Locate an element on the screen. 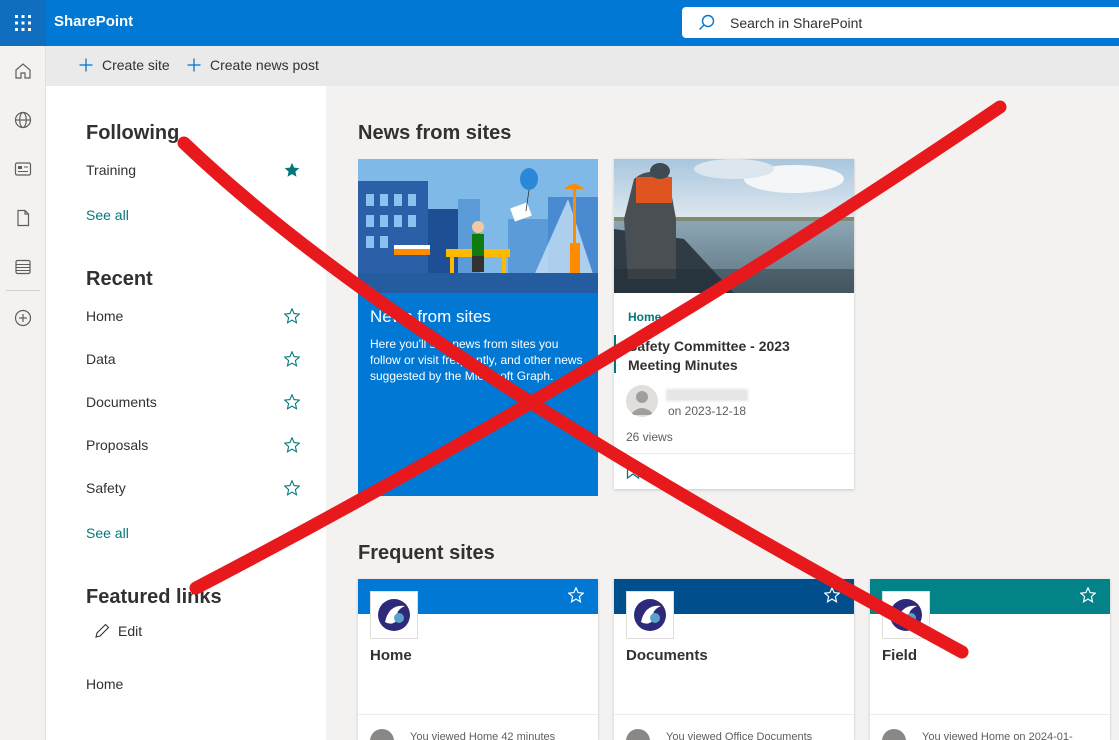 This screenshot has height=740, width=1119. featured-links-heading: Featured links is located at coordinates (154, 597).